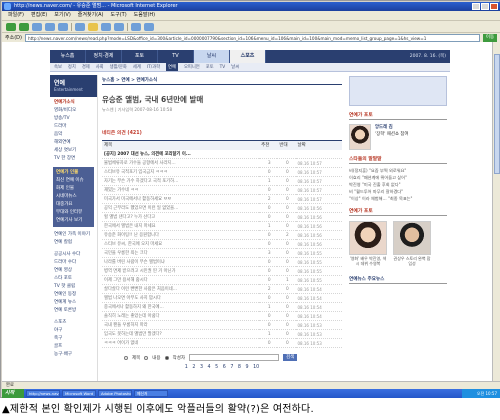 The width and height of the screenshot is (500, 420). What do you see at coordinates (222, 181) in the screenshot?
I see `table-row: 자기는 무슨 가수 하겠다고 국적 포기하… 1 0 08.16 10:57` at bounding box center [222, 181].